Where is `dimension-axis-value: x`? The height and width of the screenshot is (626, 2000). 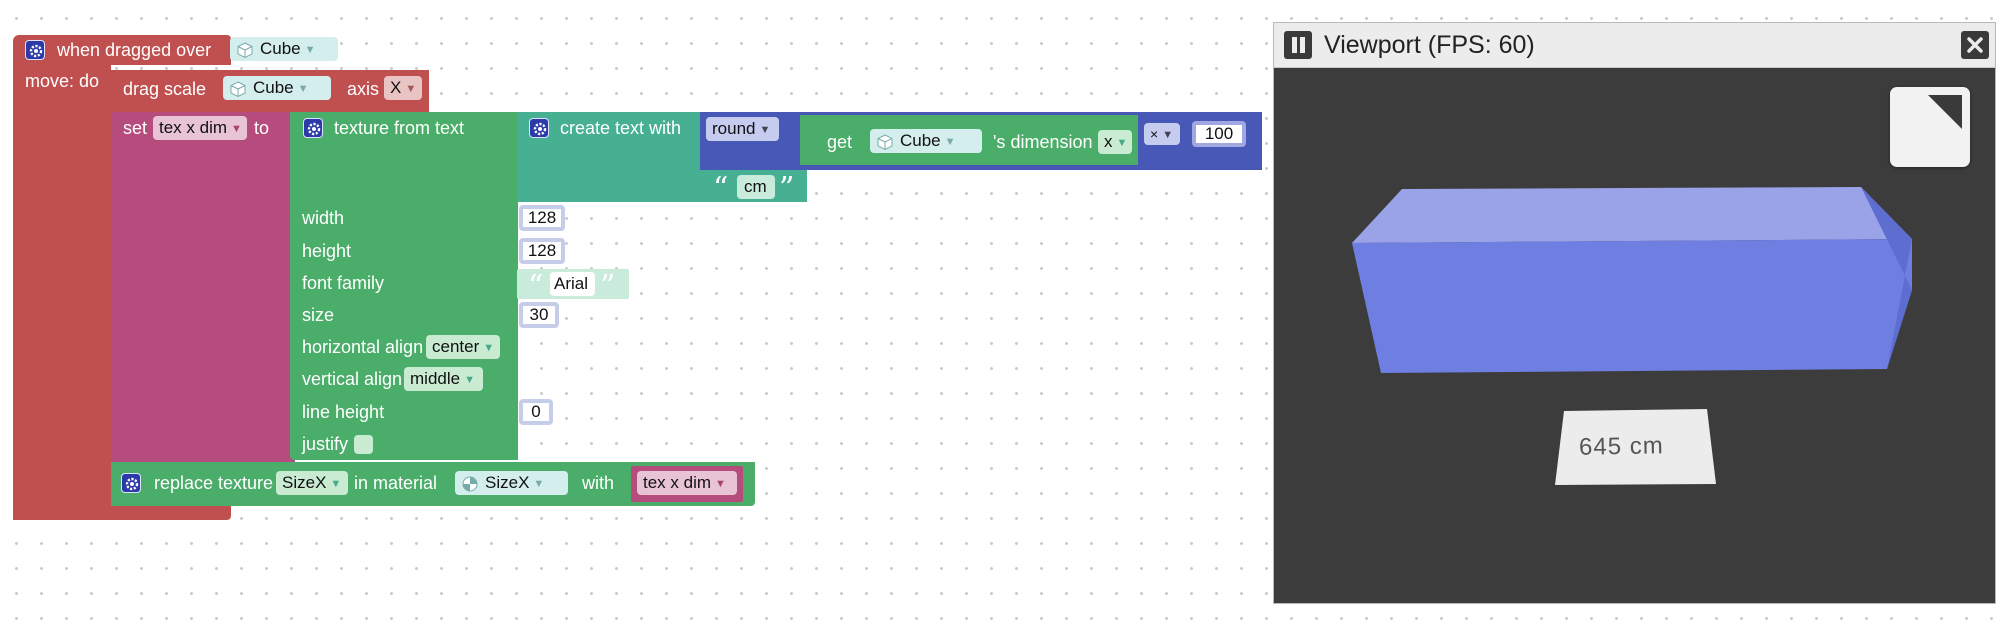 dimension-axis-value: x is located at coordinates (1108, 141).